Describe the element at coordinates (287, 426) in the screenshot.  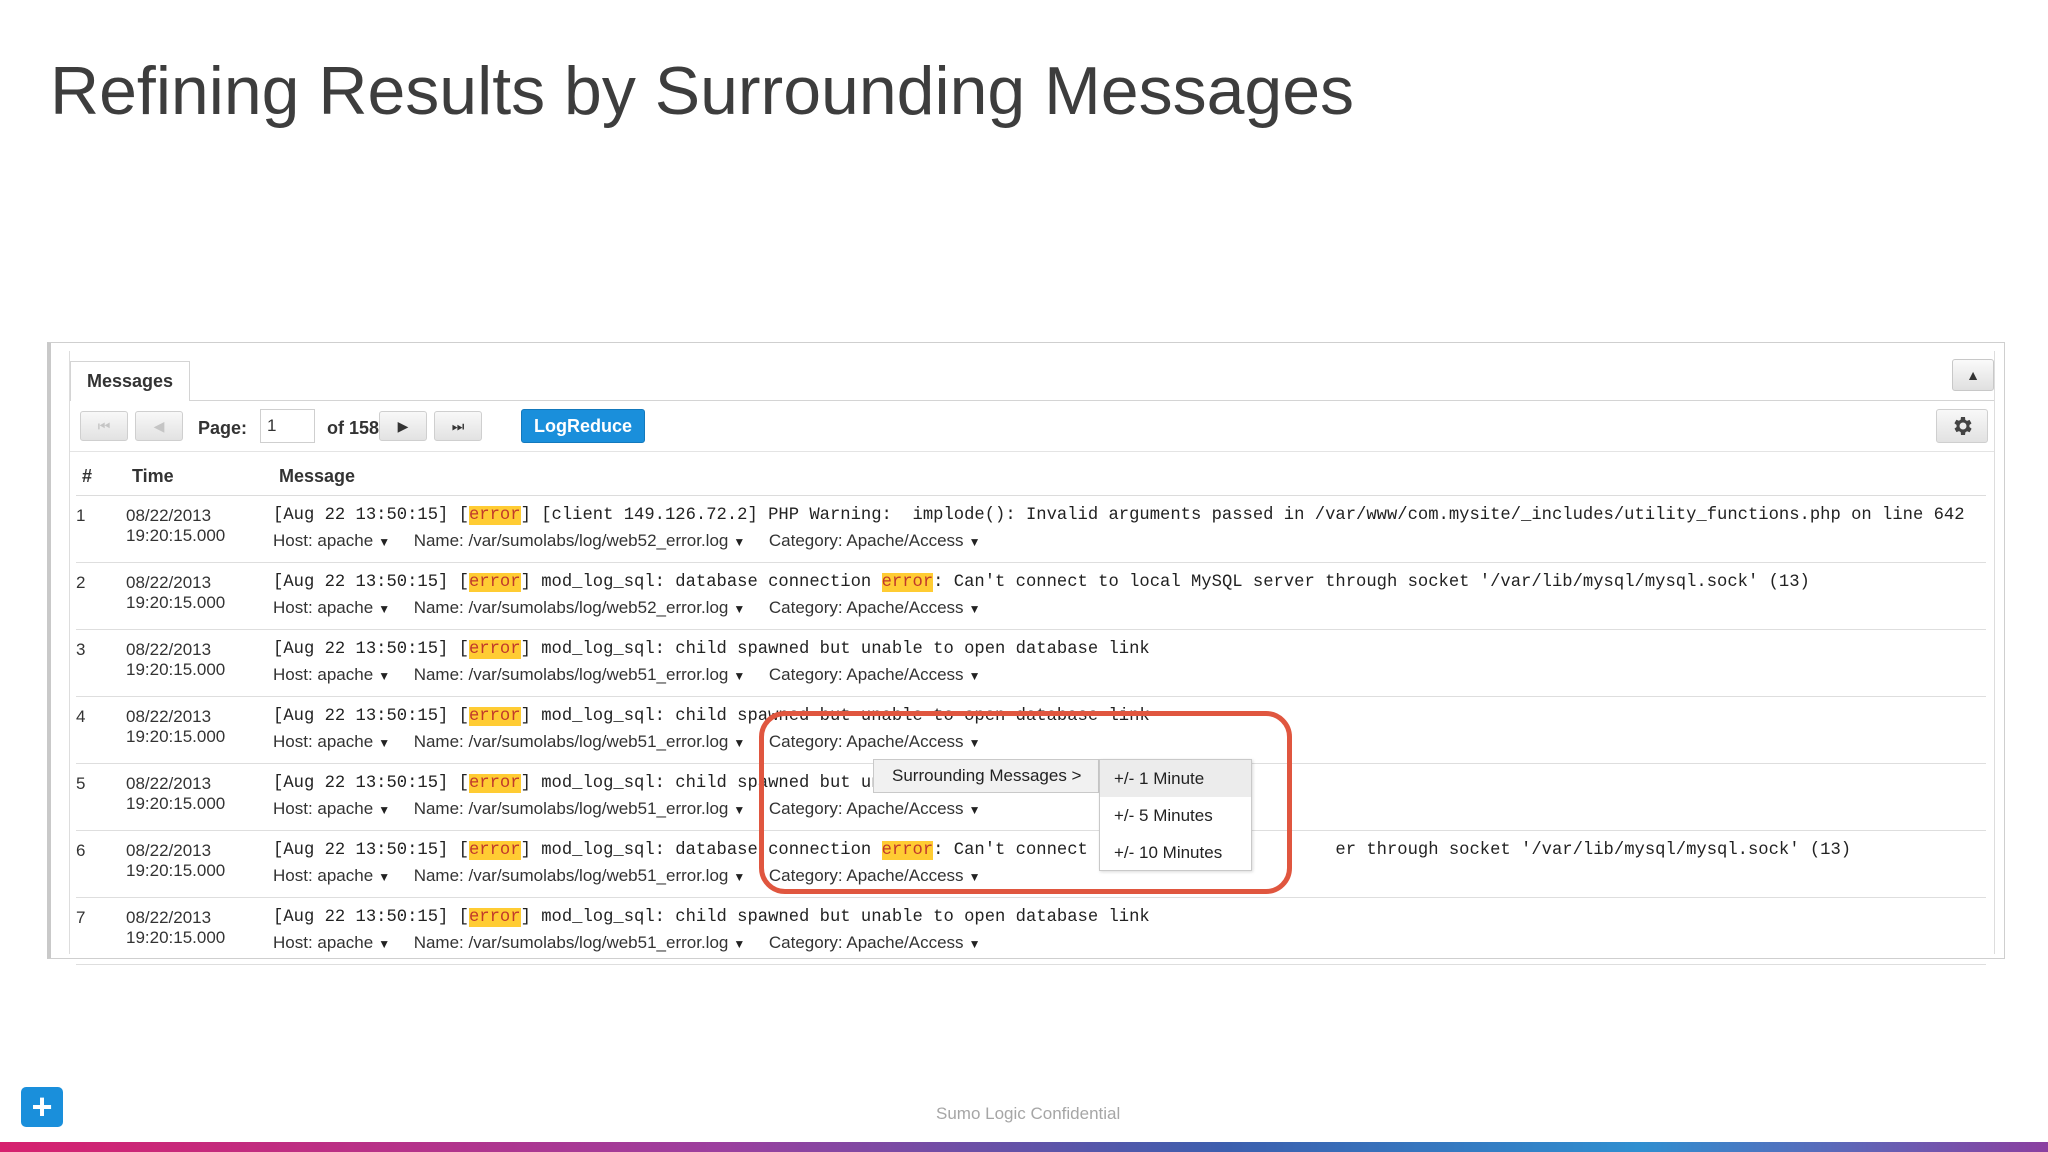
I see `page-number-input` at that location.